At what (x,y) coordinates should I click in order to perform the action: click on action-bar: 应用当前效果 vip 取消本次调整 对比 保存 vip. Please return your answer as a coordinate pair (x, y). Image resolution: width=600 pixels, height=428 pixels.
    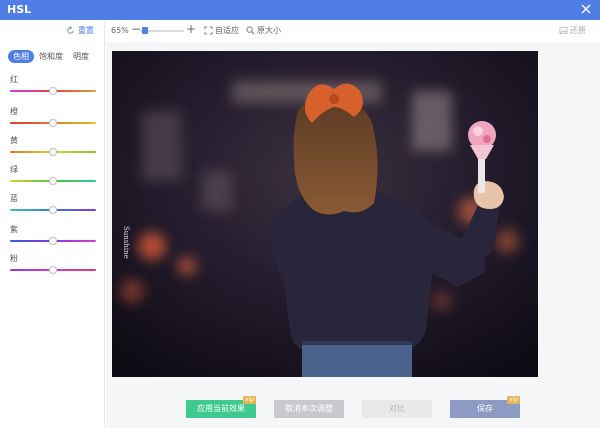
    Looking at the image, I should click on (353, 403).